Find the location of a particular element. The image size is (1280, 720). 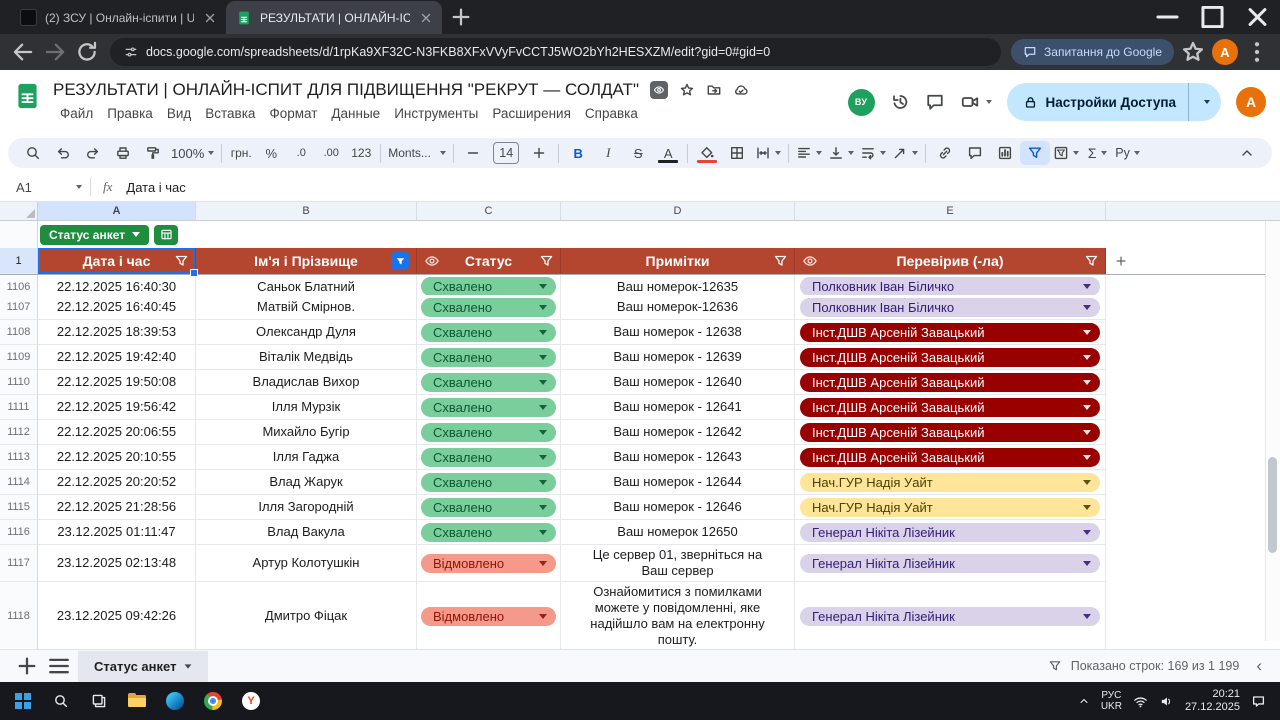

menu-Файл: Файл is located at coordinates (76, 113).